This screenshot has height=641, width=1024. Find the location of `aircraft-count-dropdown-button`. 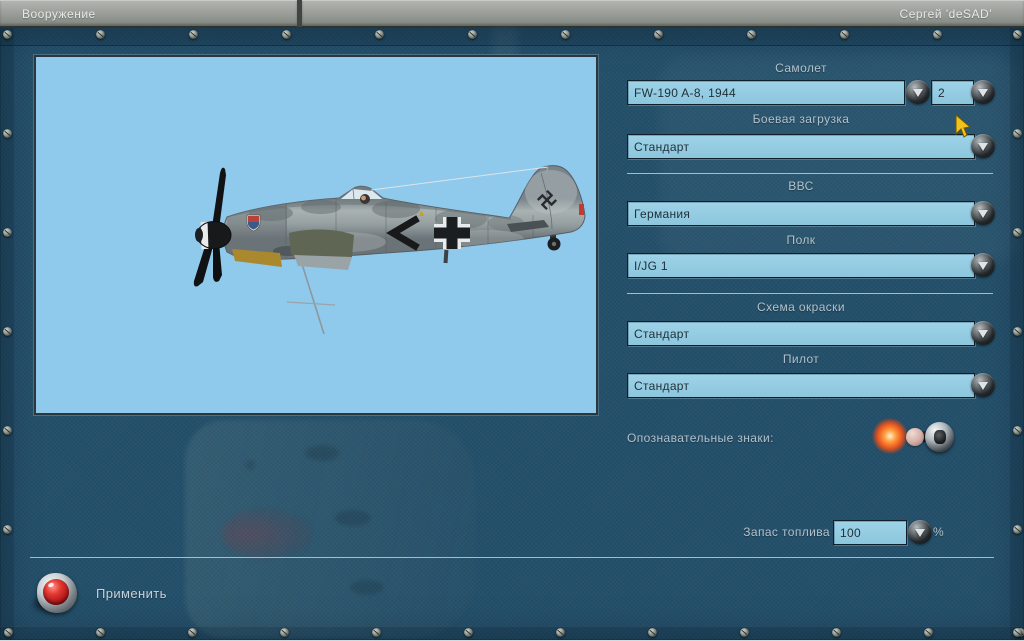

aircraft-count-dropdown-button is located at coordinates (983, 92).